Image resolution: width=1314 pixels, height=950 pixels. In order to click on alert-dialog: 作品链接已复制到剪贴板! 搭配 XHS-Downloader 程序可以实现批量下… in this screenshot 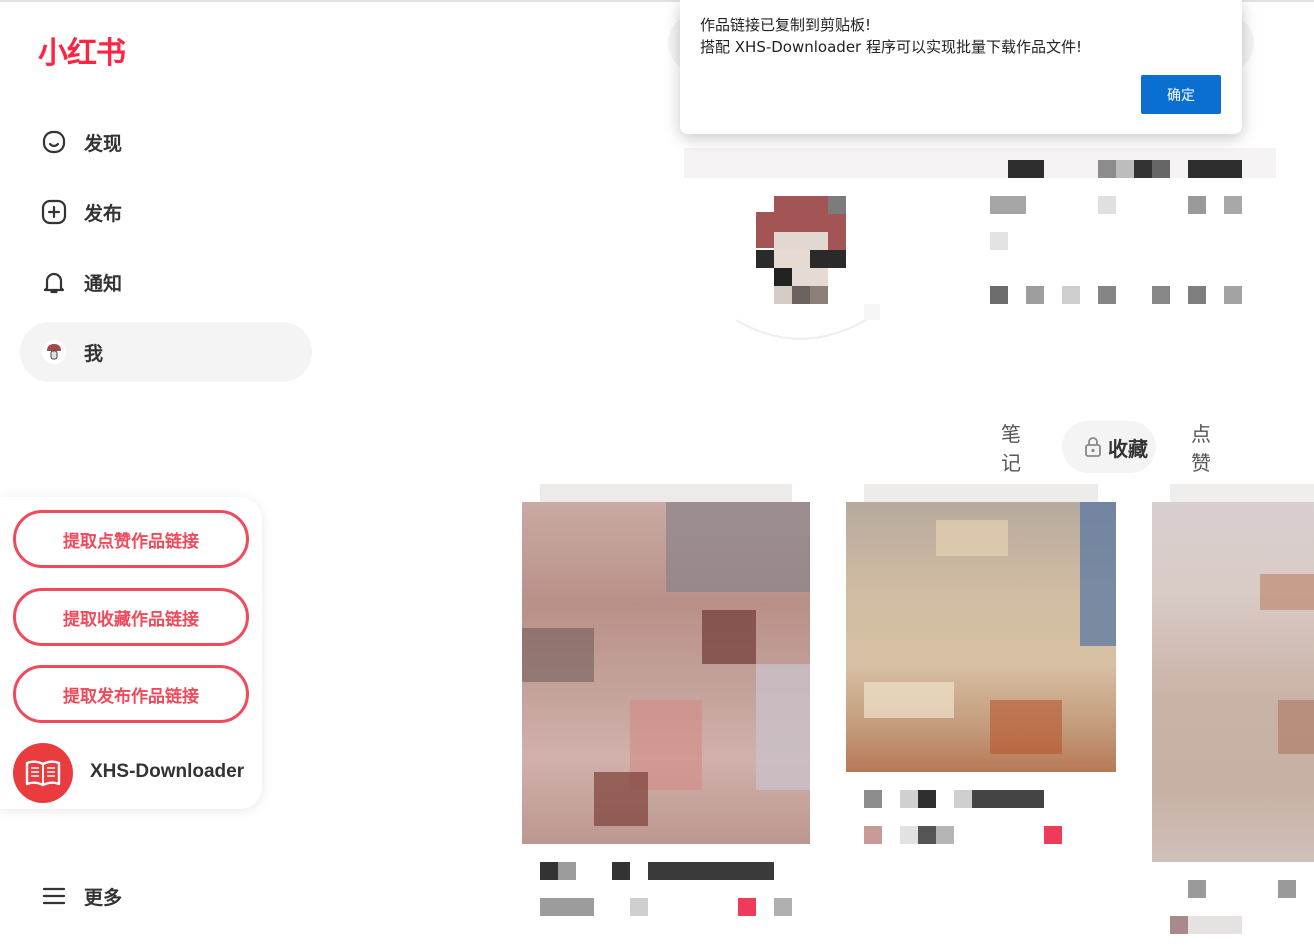, I will do `click(961, 67)`.